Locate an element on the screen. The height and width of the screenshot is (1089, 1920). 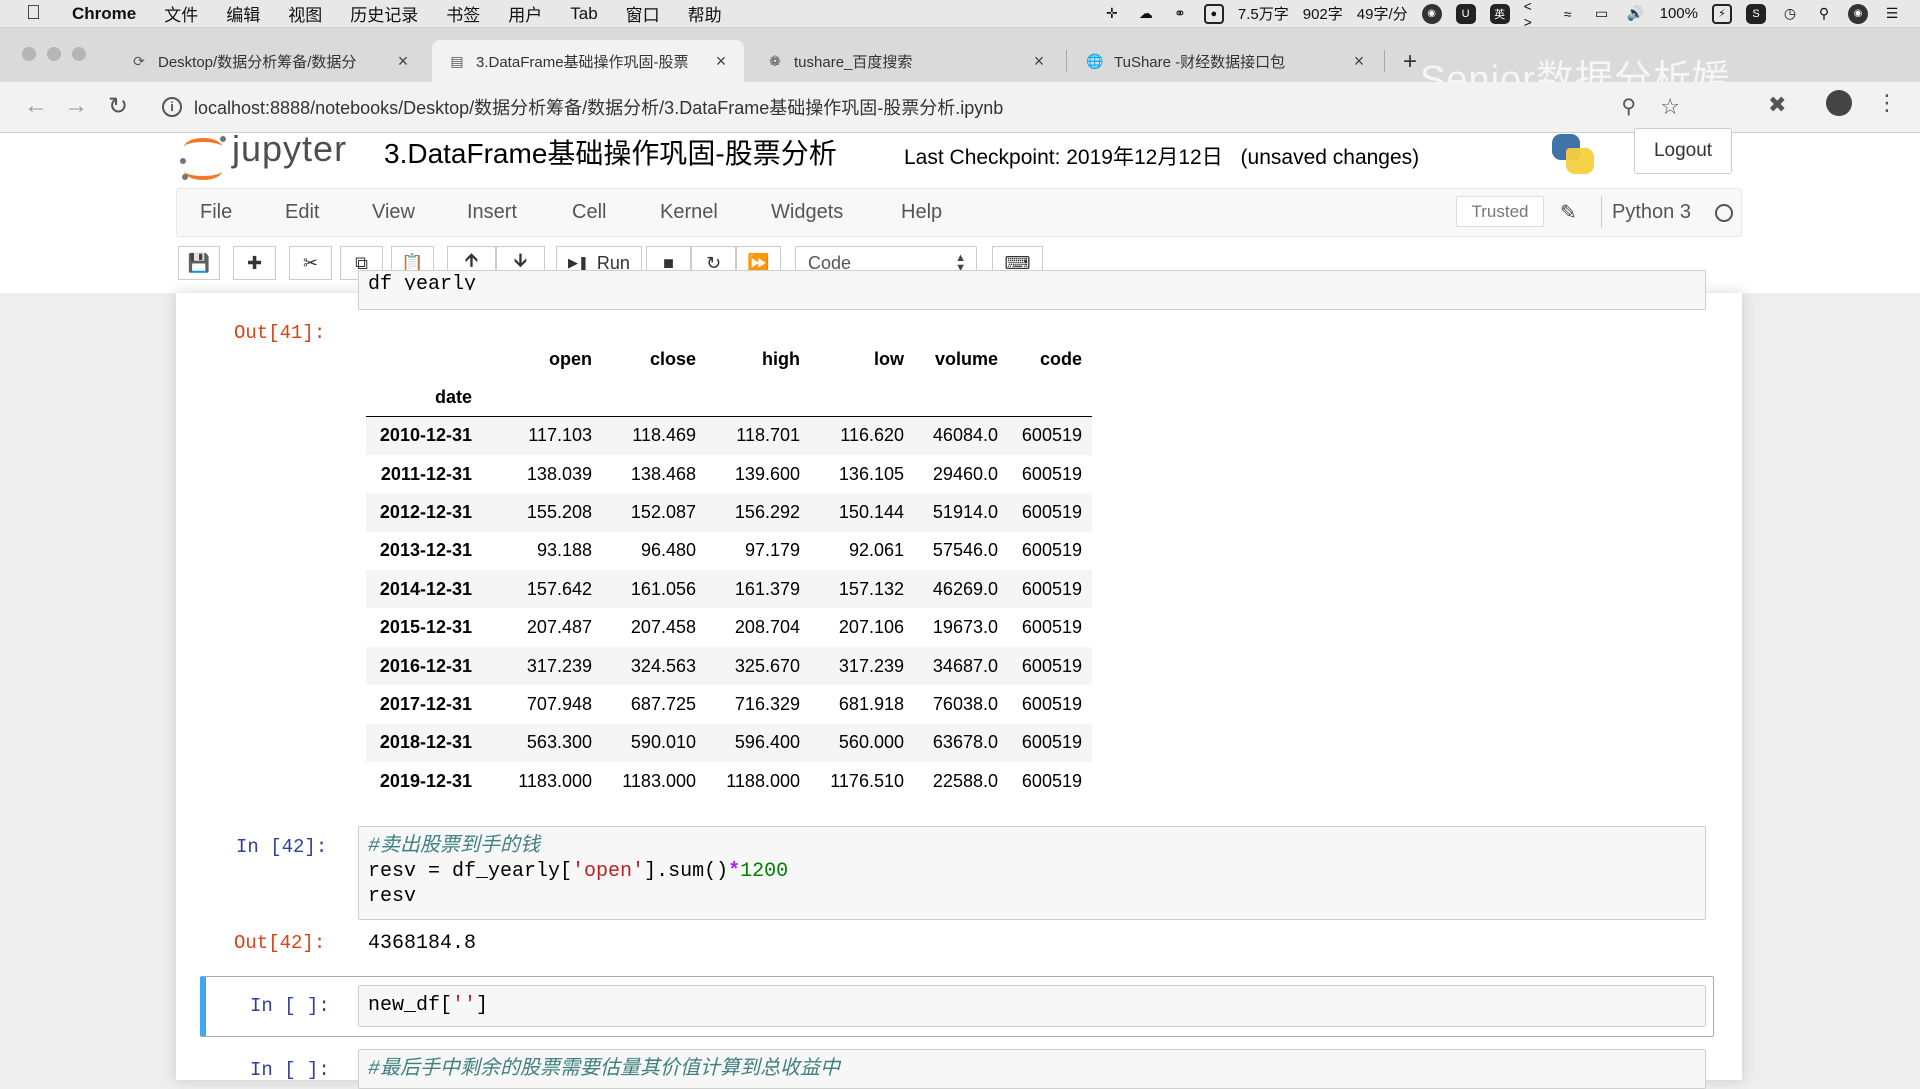
cloud-icon: ☁ is located at coordinates (1146, 14).